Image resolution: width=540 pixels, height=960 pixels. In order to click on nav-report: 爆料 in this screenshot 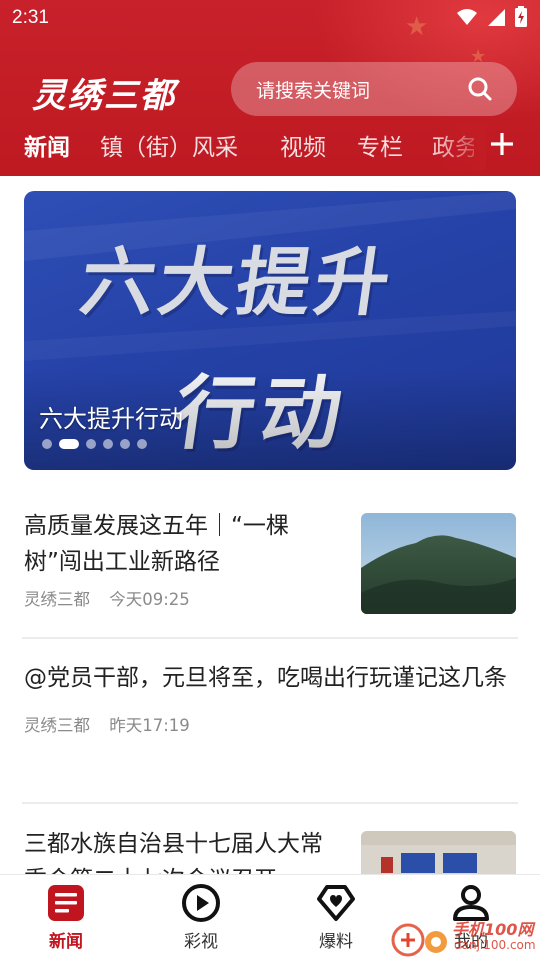, I will do `click(336, 917)`.